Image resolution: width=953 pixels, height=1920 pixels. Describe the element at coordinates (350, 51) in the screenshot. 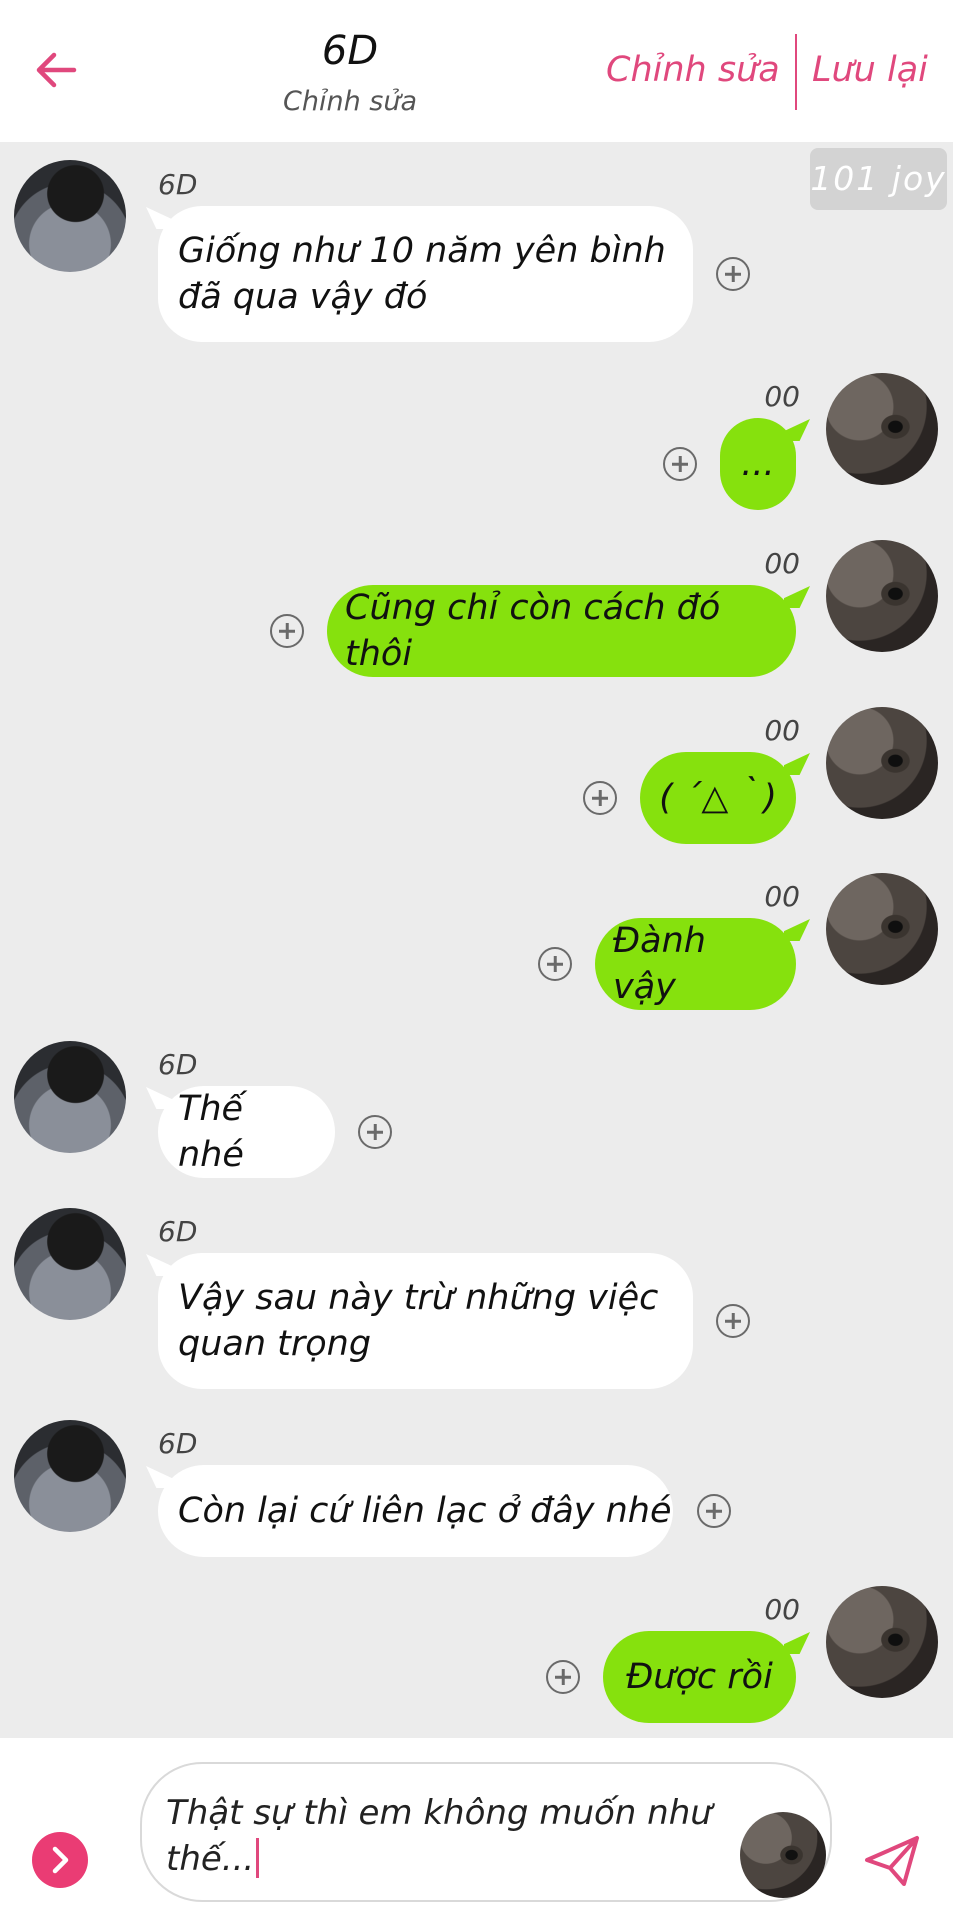

I see `chat-title: 6D` at that location.